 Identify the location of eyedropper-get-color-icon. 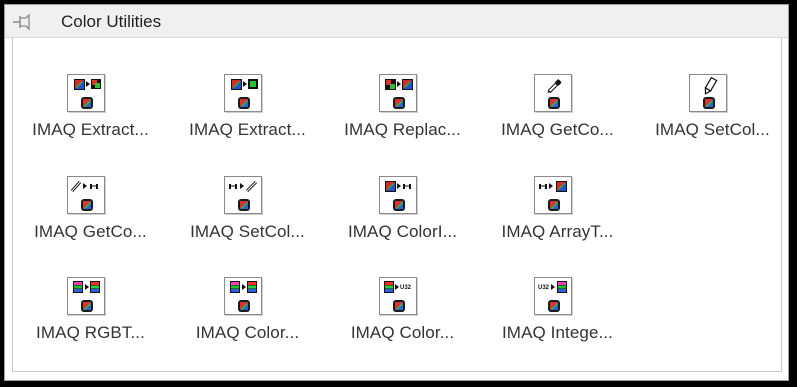
(553, 93).